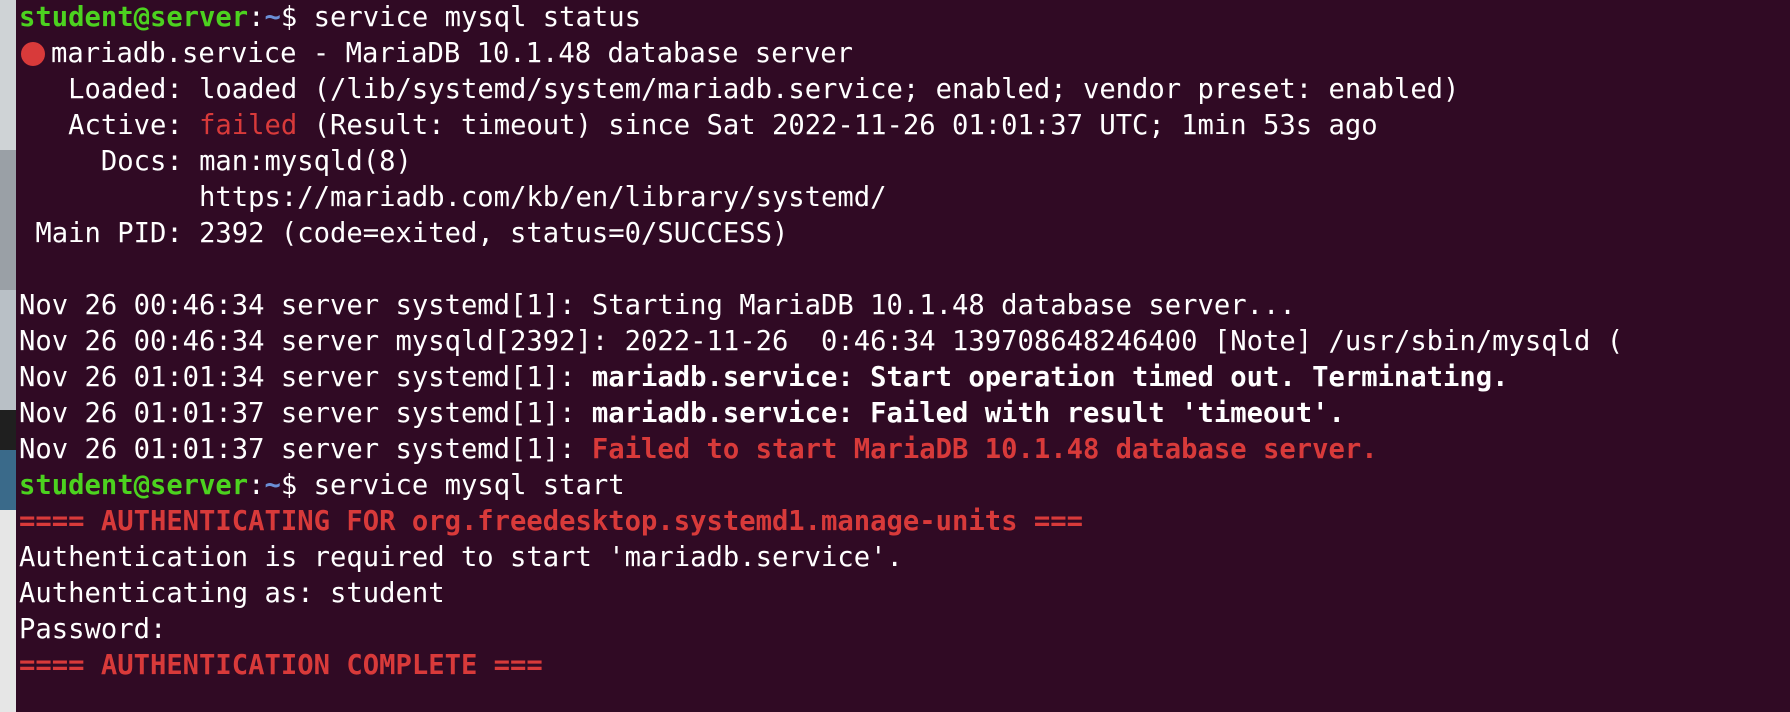 The width and height of the screenshot is (1790, 712). What do you see at coordinates (232, 593) in the screenshot?
I see `auth-as-text: Authenticating as: student` at bounding box center [232, 593].